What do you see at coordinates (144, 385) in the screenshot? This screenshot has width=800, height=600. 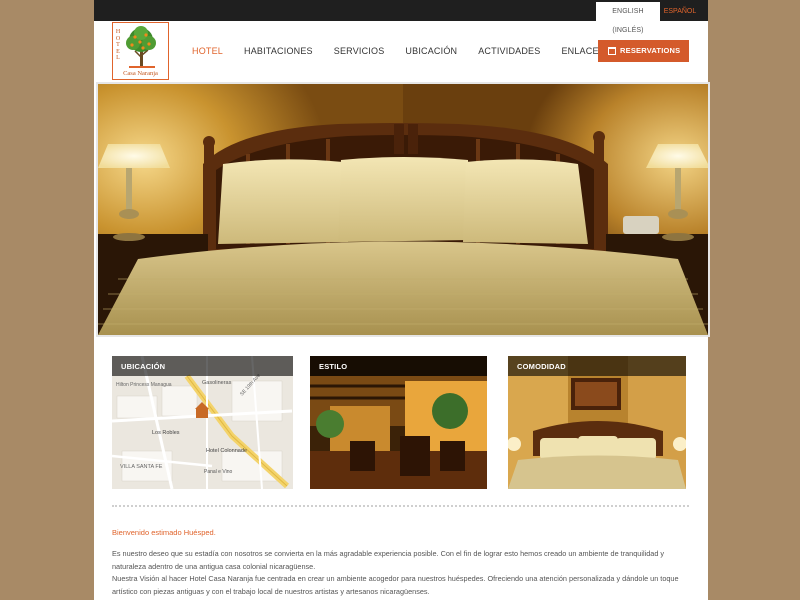 I see `map-label-hilton: Hilton Princess Managua` at bounding box center [144, 385].